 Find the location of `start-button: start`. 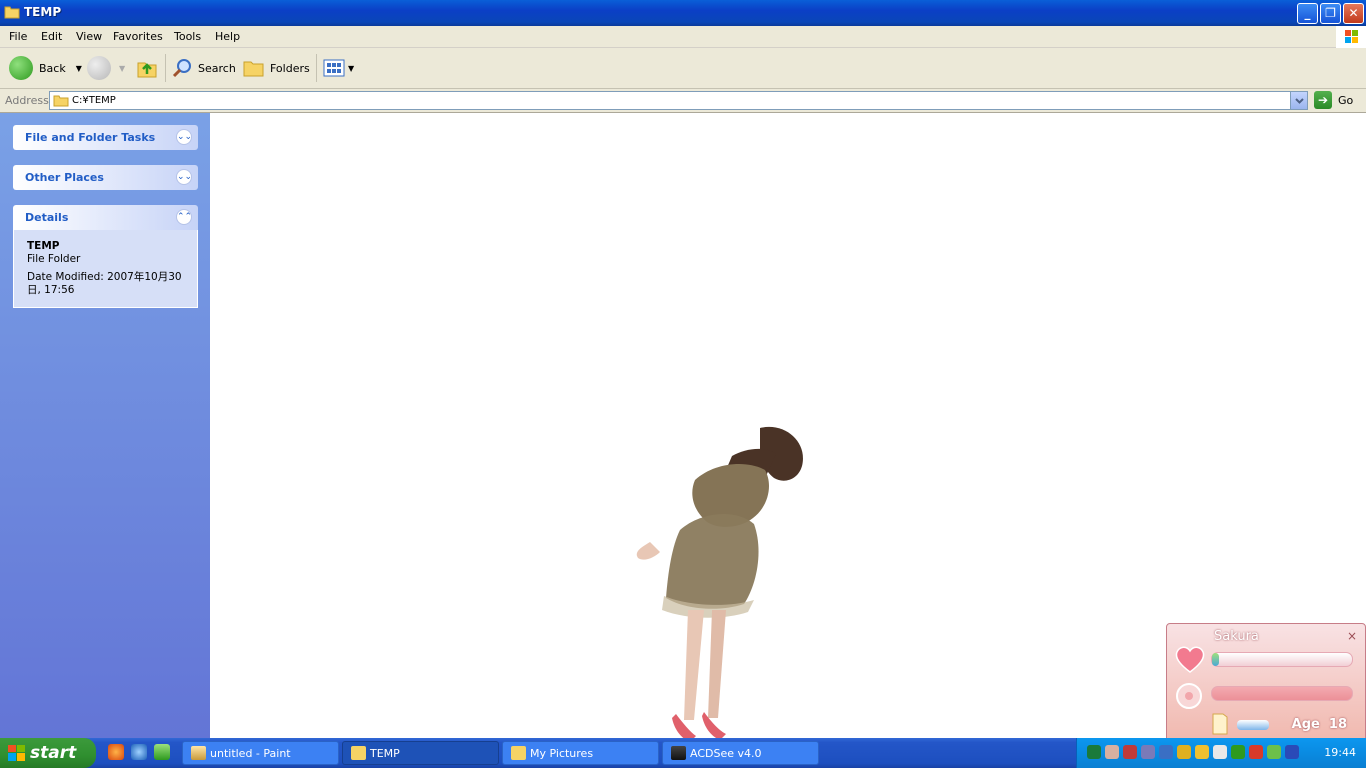

start-button: start is located at coordinates (48, 753).